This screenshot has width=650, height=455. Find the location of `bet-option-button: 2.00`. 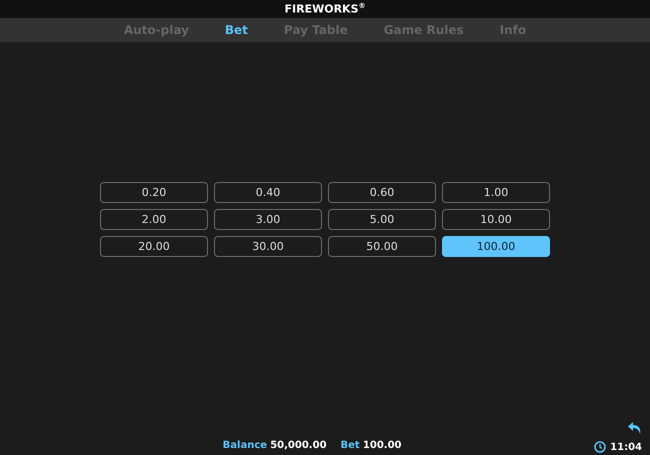

bet-option-button: 2.00 is located at coordinates (154, 219).